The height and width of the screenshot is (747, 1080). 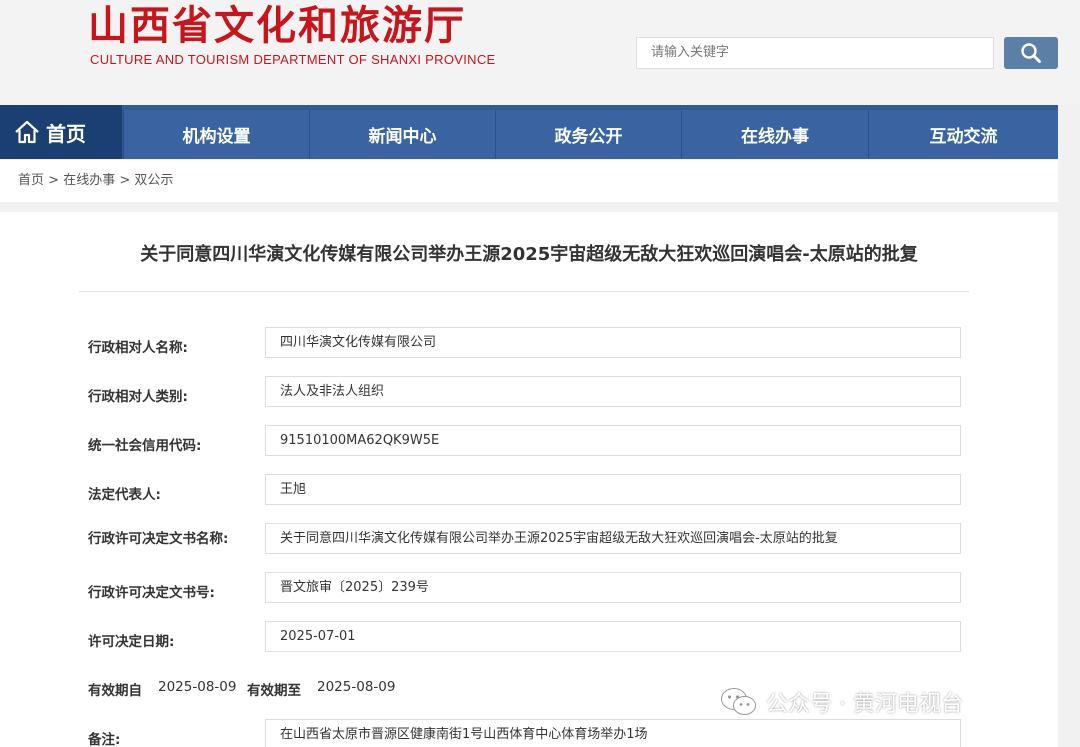 I want to click on nav-item-online-service: 在线办事, so click(x=774, y=134).